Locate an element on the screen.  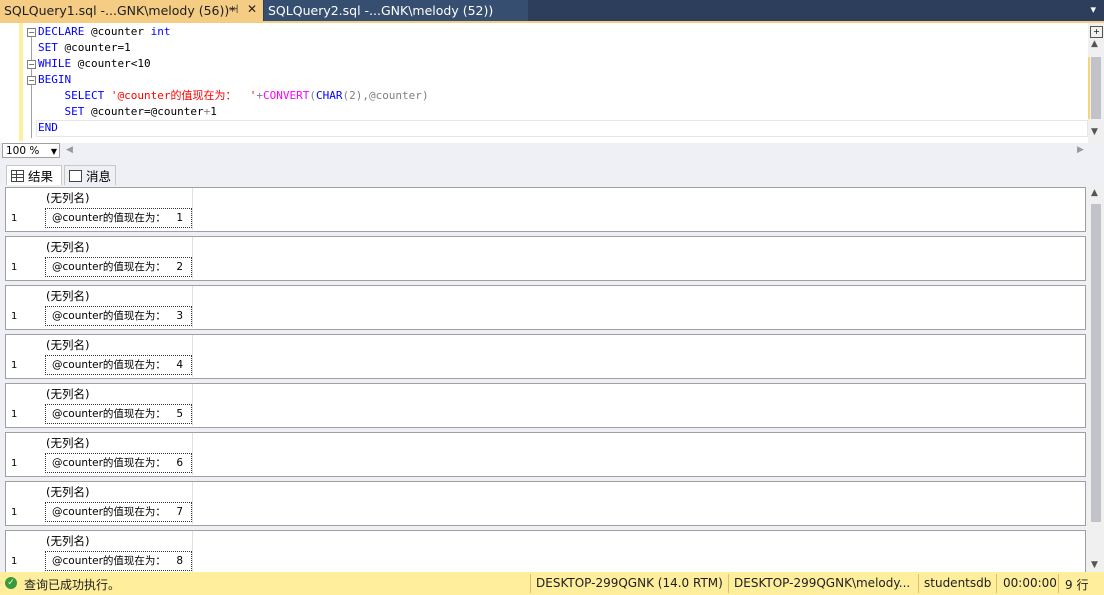
cell-value: 4 is located at coordinates (179, 365).